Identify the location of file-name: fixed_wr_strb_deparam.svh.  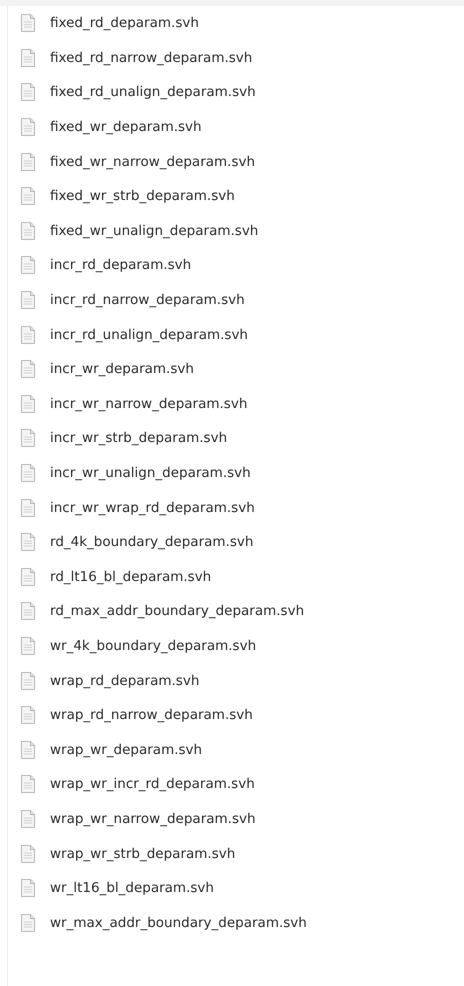
(142, 196).